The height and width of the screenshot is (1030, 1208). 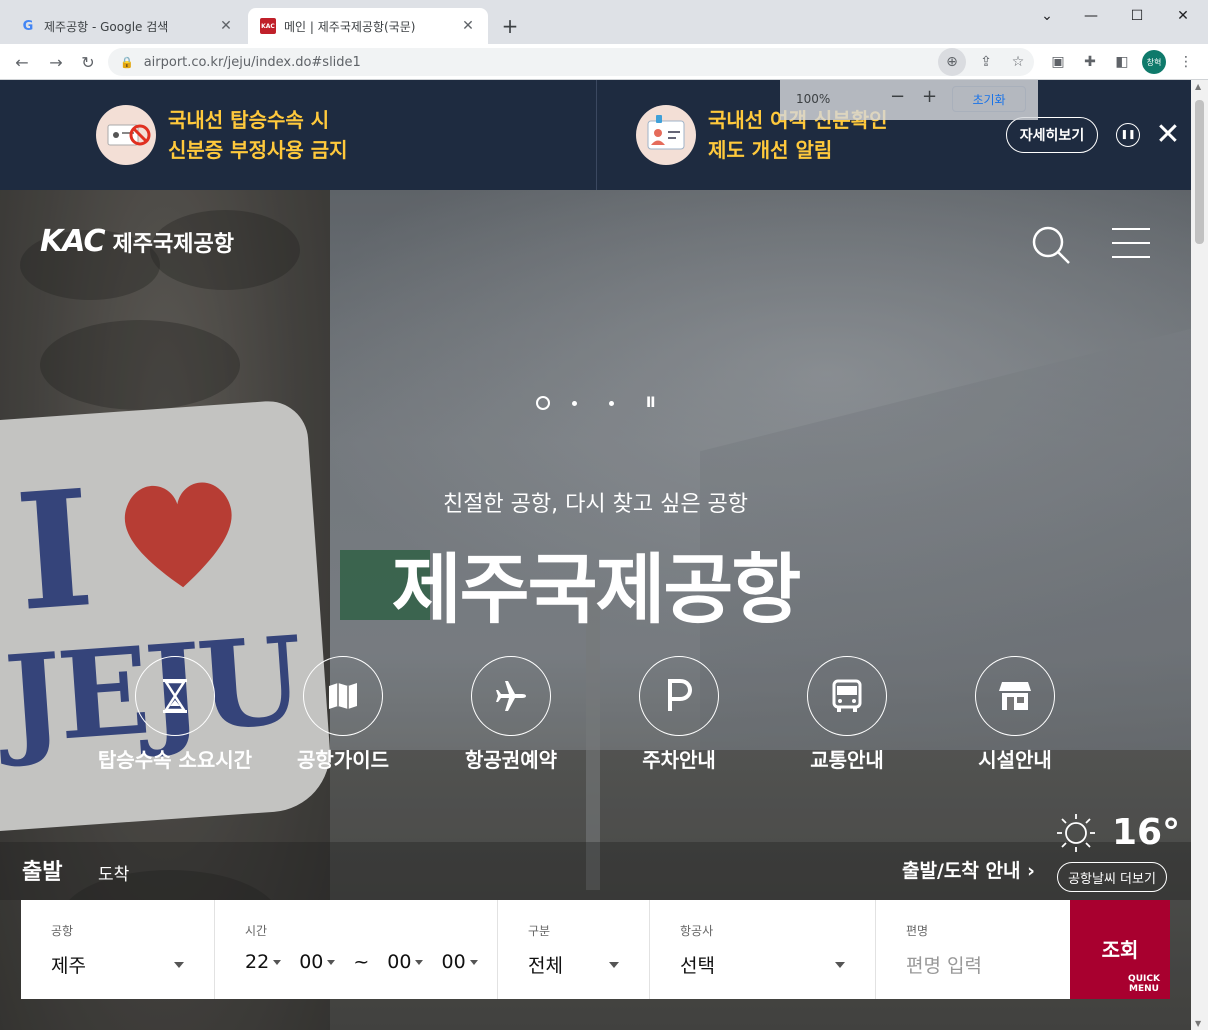 I want to click on weather-more-button: 공항날씨 더보기, so click(x=1112, y=877).